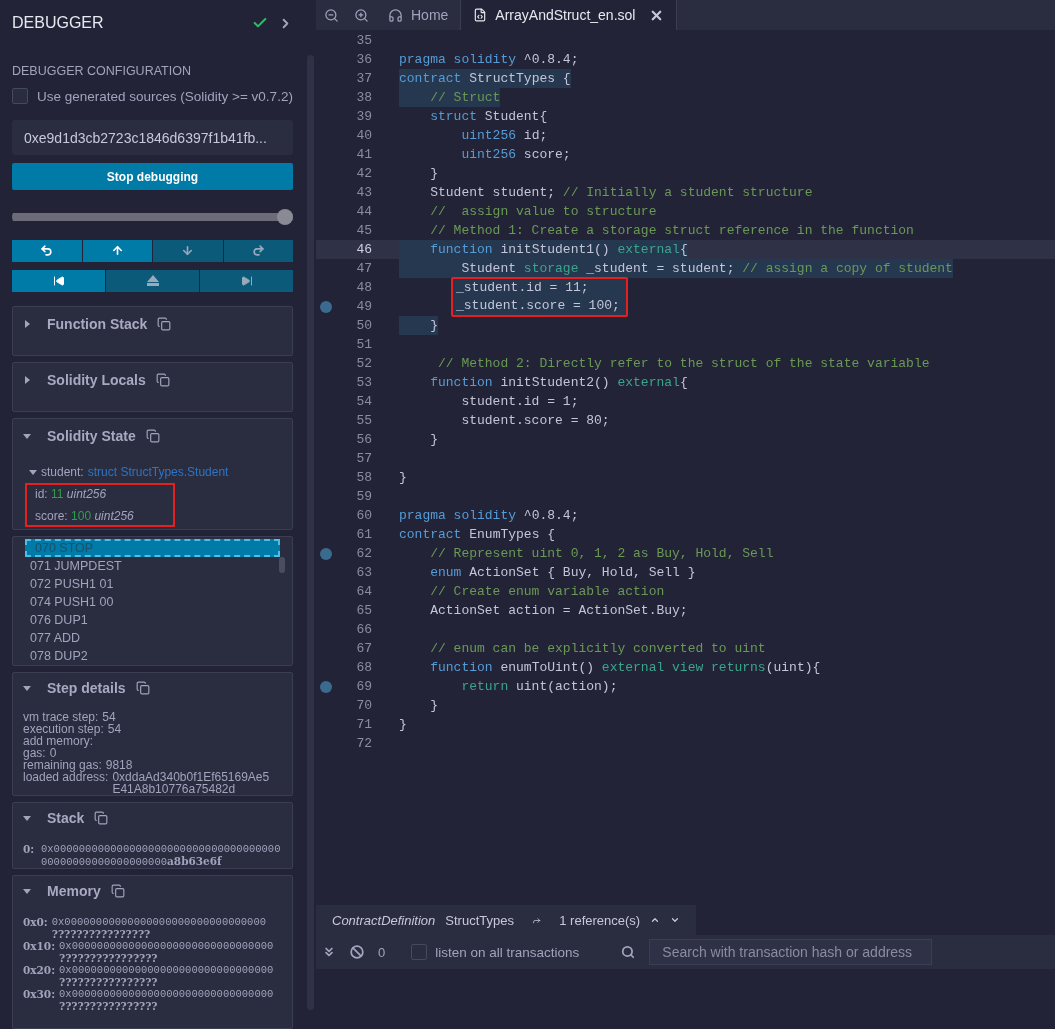  What do you see at coordinates (625, 668) in the screenshot?
I see `code-line: function enumToUint() external view returns(uint){` at bounding box center [625, 668].